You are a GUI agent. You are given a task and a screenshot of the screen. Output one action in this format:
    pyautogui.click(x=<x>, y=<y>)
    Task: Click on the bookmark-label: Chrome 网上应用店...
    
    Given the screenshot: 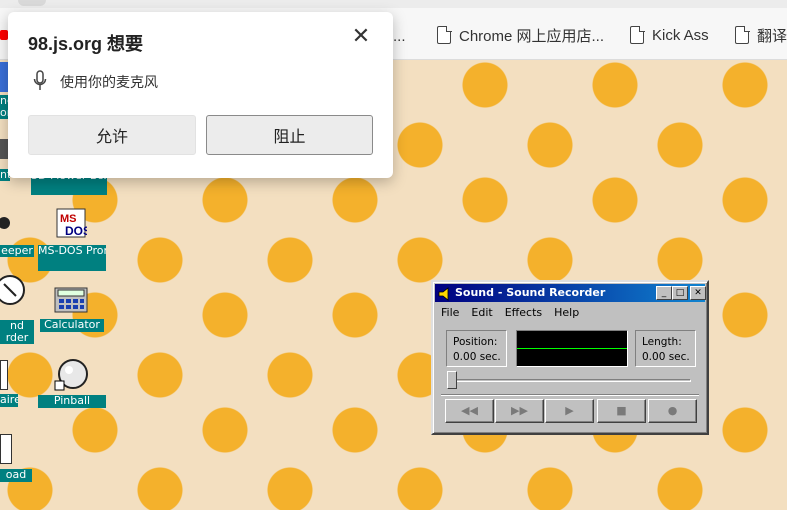 What is the action you would take?
    pyautogui.click(x=532, y=36)
    